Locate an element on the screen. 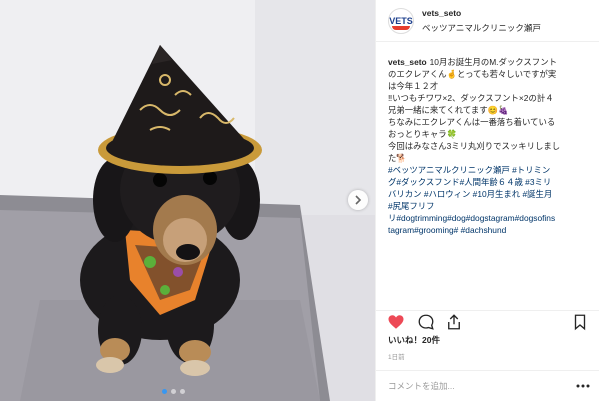  hashtag-line: グ#ダックスフンド#人間年齢６４歳 #3ミリ is located at coordinates (491, 182).